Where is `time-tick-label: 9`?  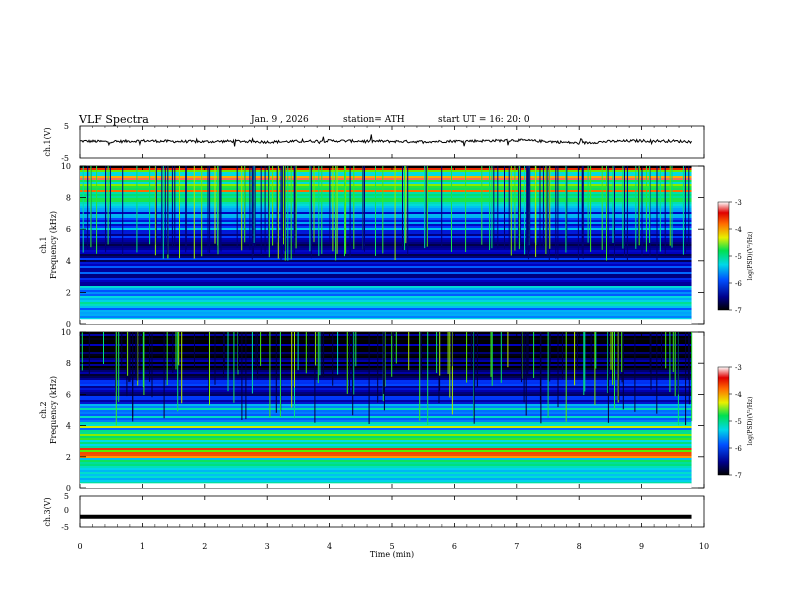 time-tick-label: 9 is located at coordinates (641, 546).